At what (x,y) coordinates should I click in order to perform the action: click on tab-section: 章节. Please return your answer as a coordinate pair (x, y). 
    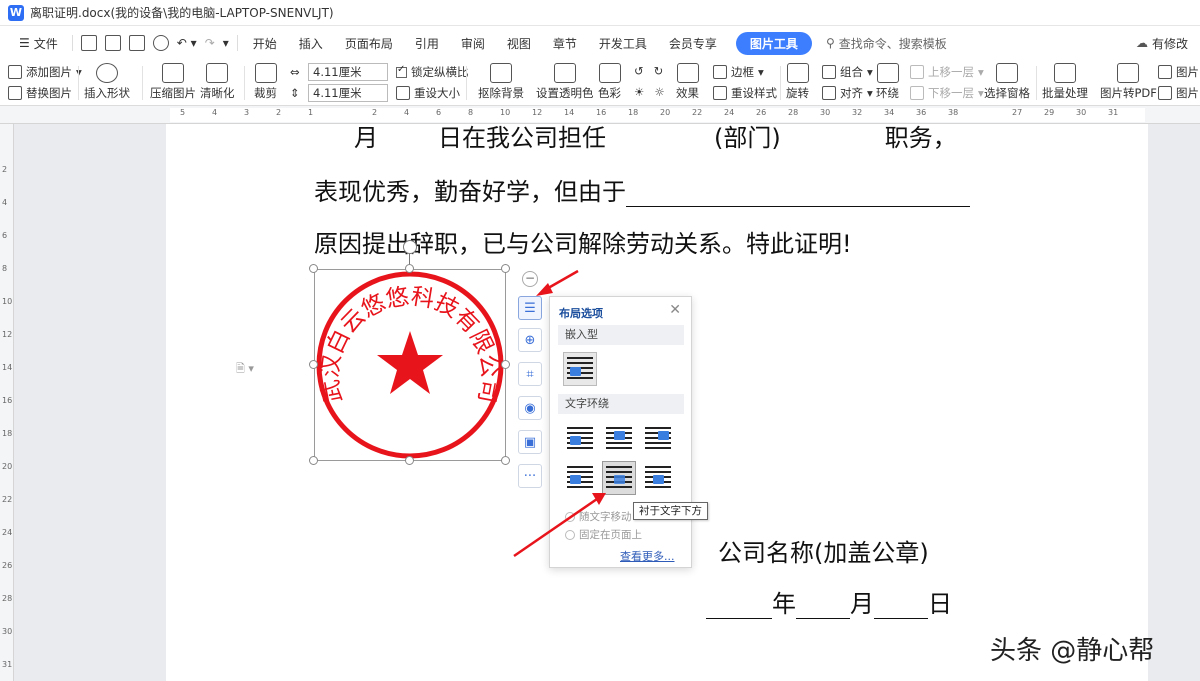
    Looking at the image, I should click on (565, 43).